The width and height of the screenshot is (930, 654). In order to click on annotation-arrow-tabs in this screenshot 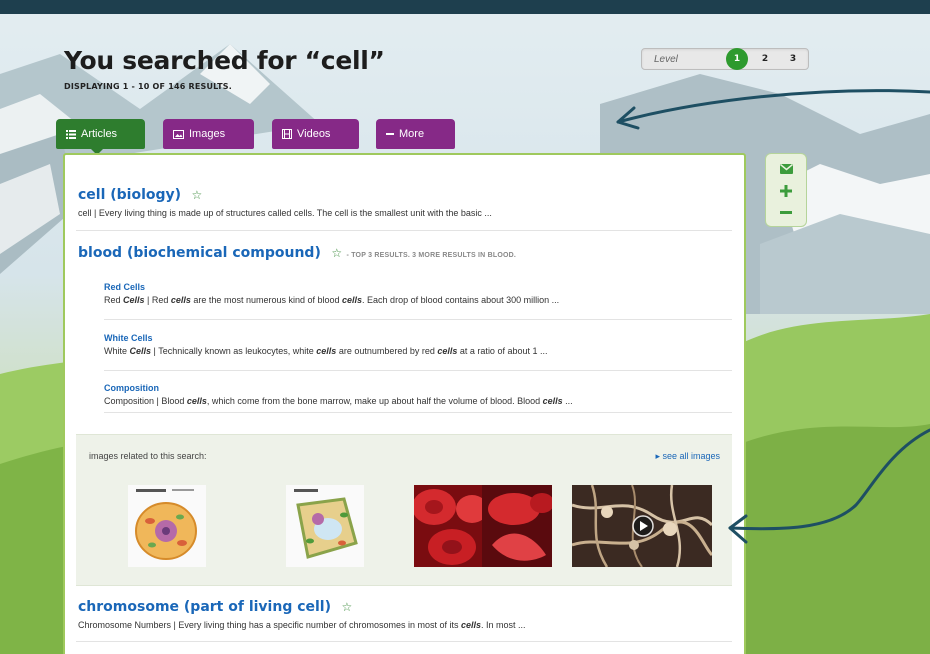, I will do `click(773, 106)`.